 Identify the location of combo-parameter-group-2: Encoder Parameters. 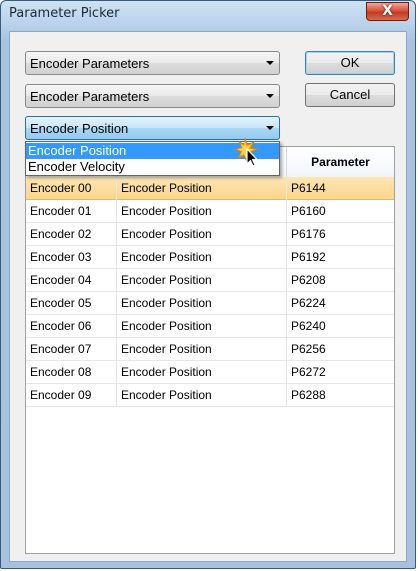
(152, 96).